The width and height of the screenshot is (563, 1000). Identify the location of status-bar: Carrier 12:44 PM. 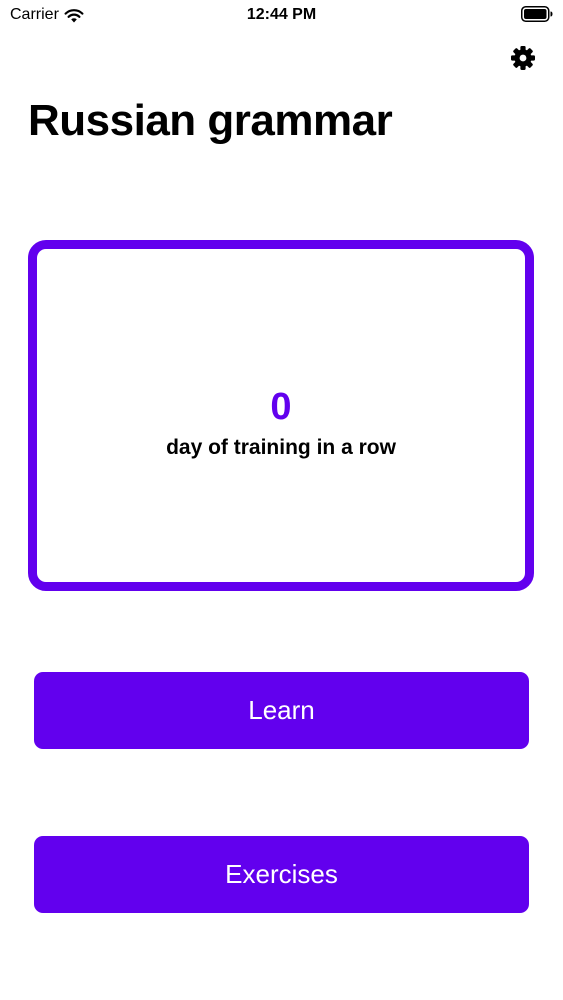
(281, 15).